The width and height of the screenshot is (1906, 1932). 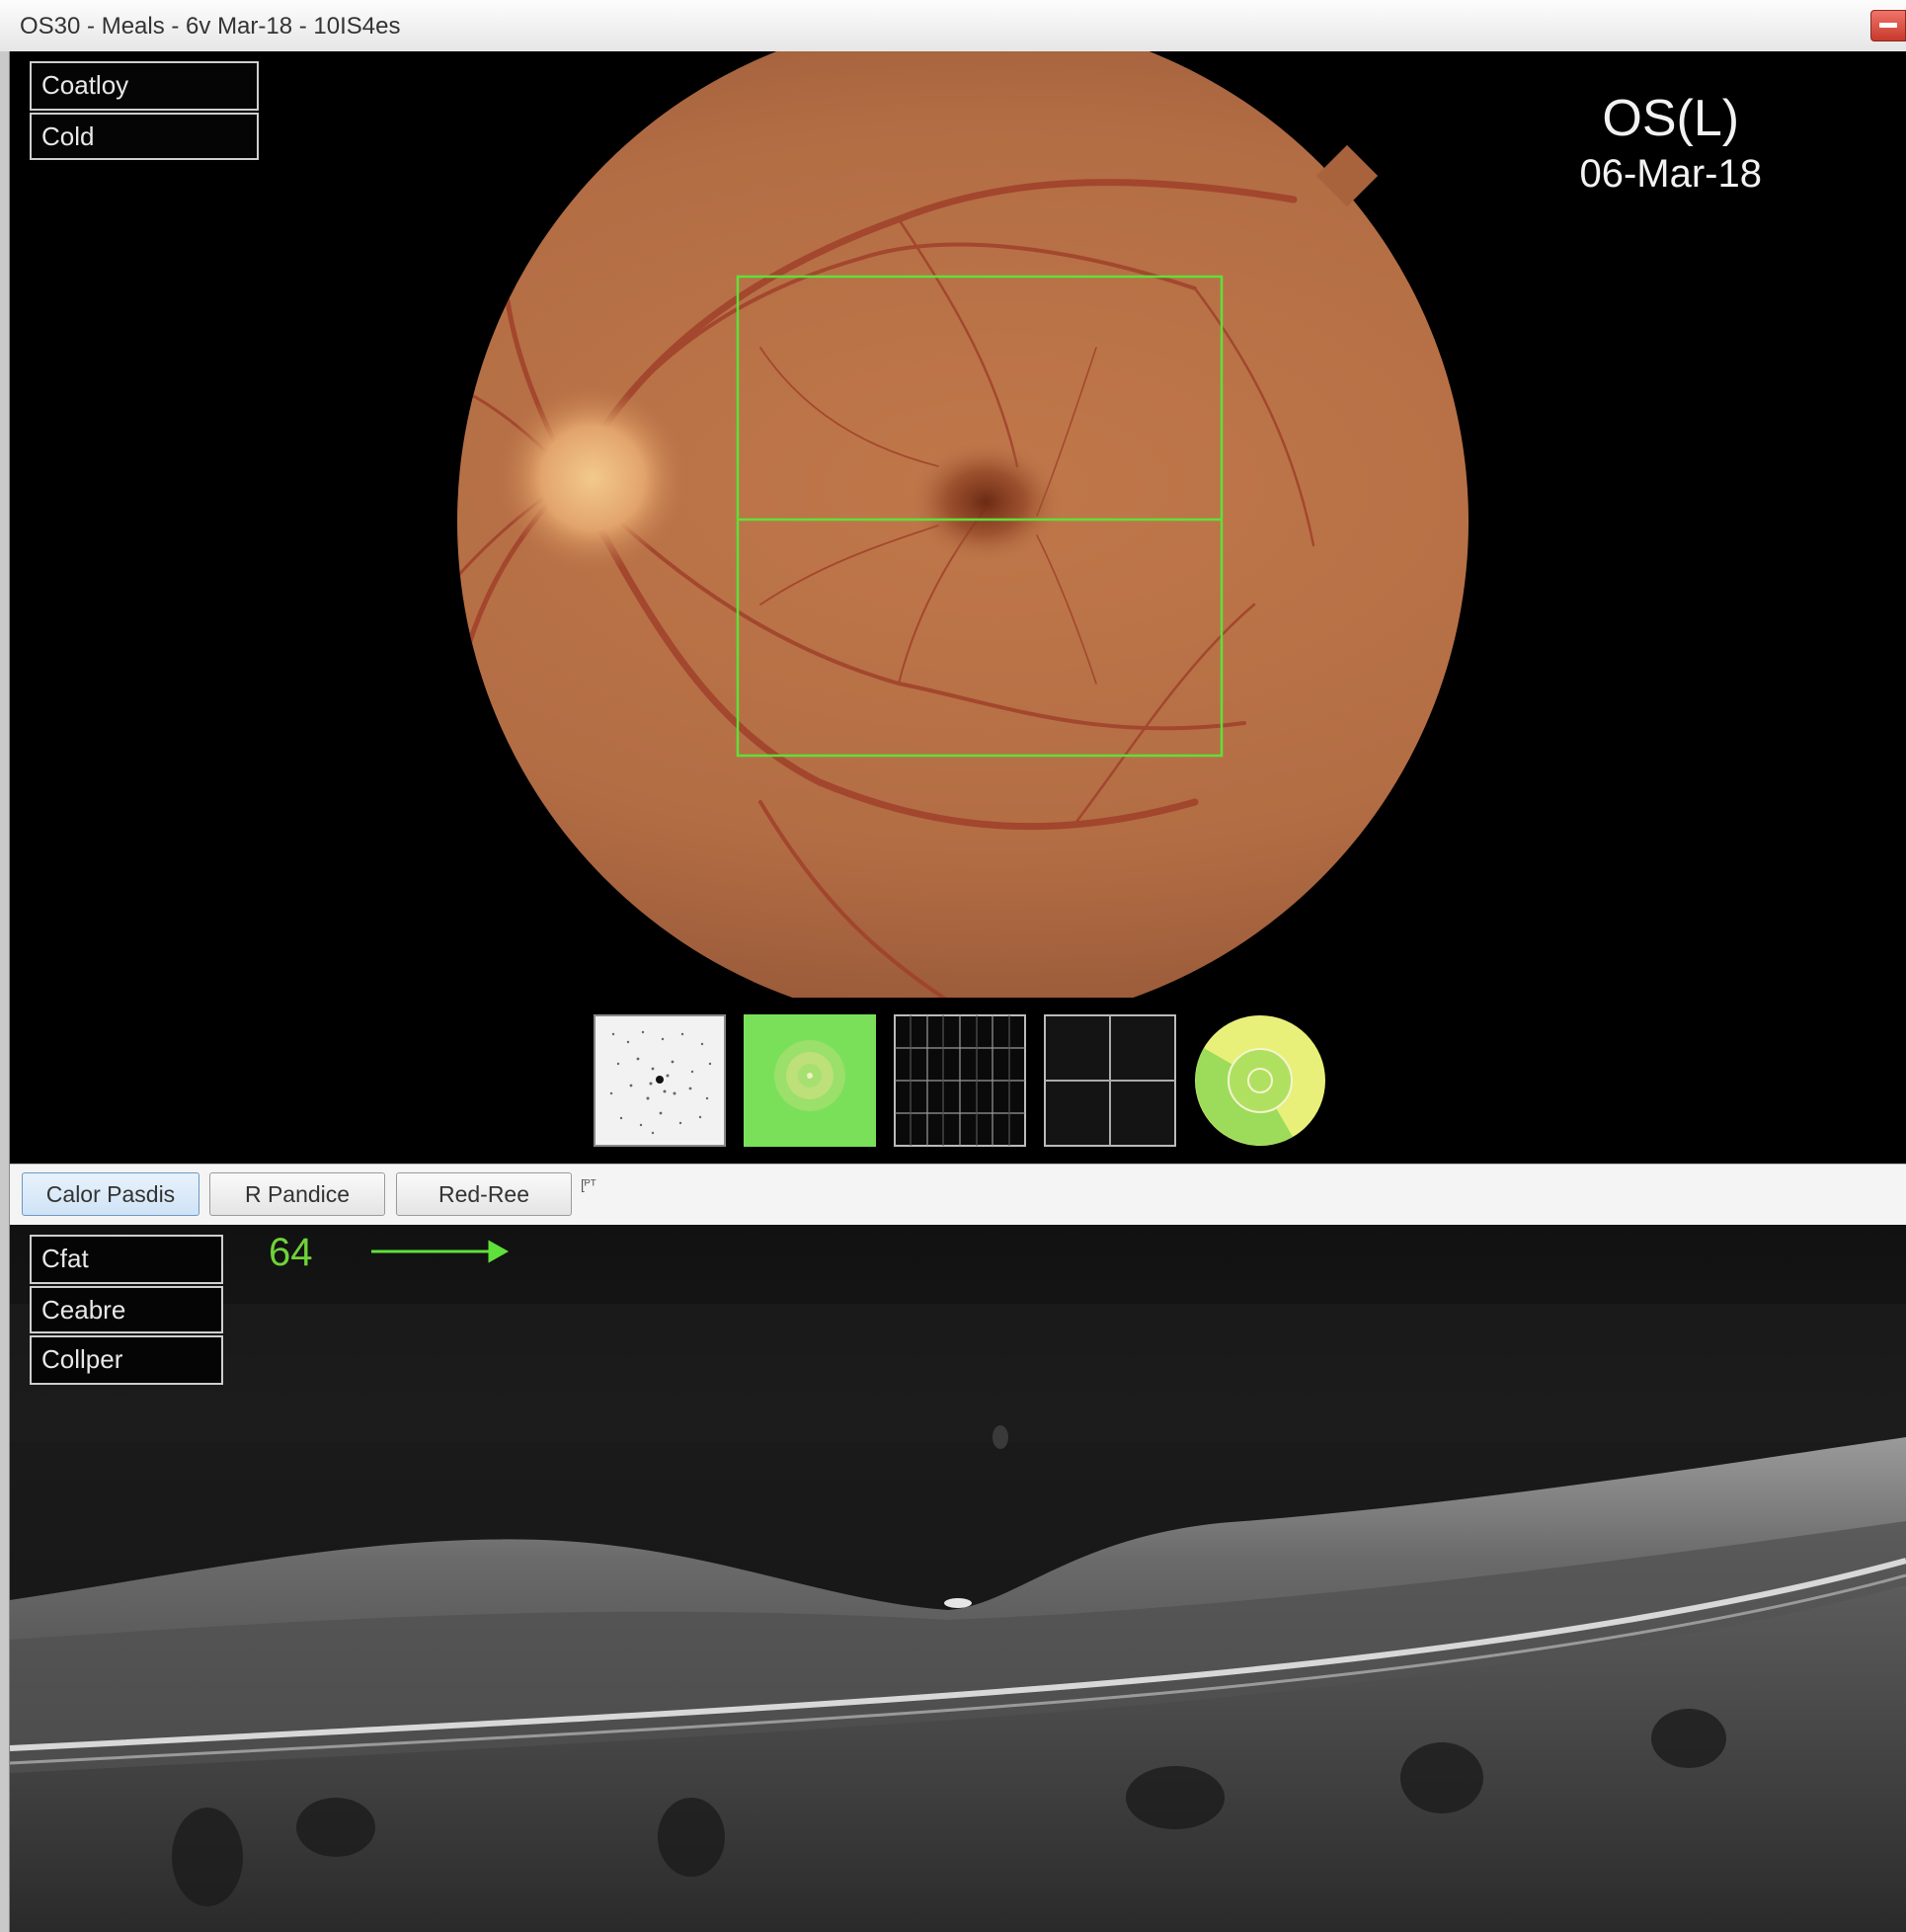 What do you see at coordinates (484, 1194) in the screenshot?
I see `tab-red-free: Red-Ree` at bounding box center [484, 1194].